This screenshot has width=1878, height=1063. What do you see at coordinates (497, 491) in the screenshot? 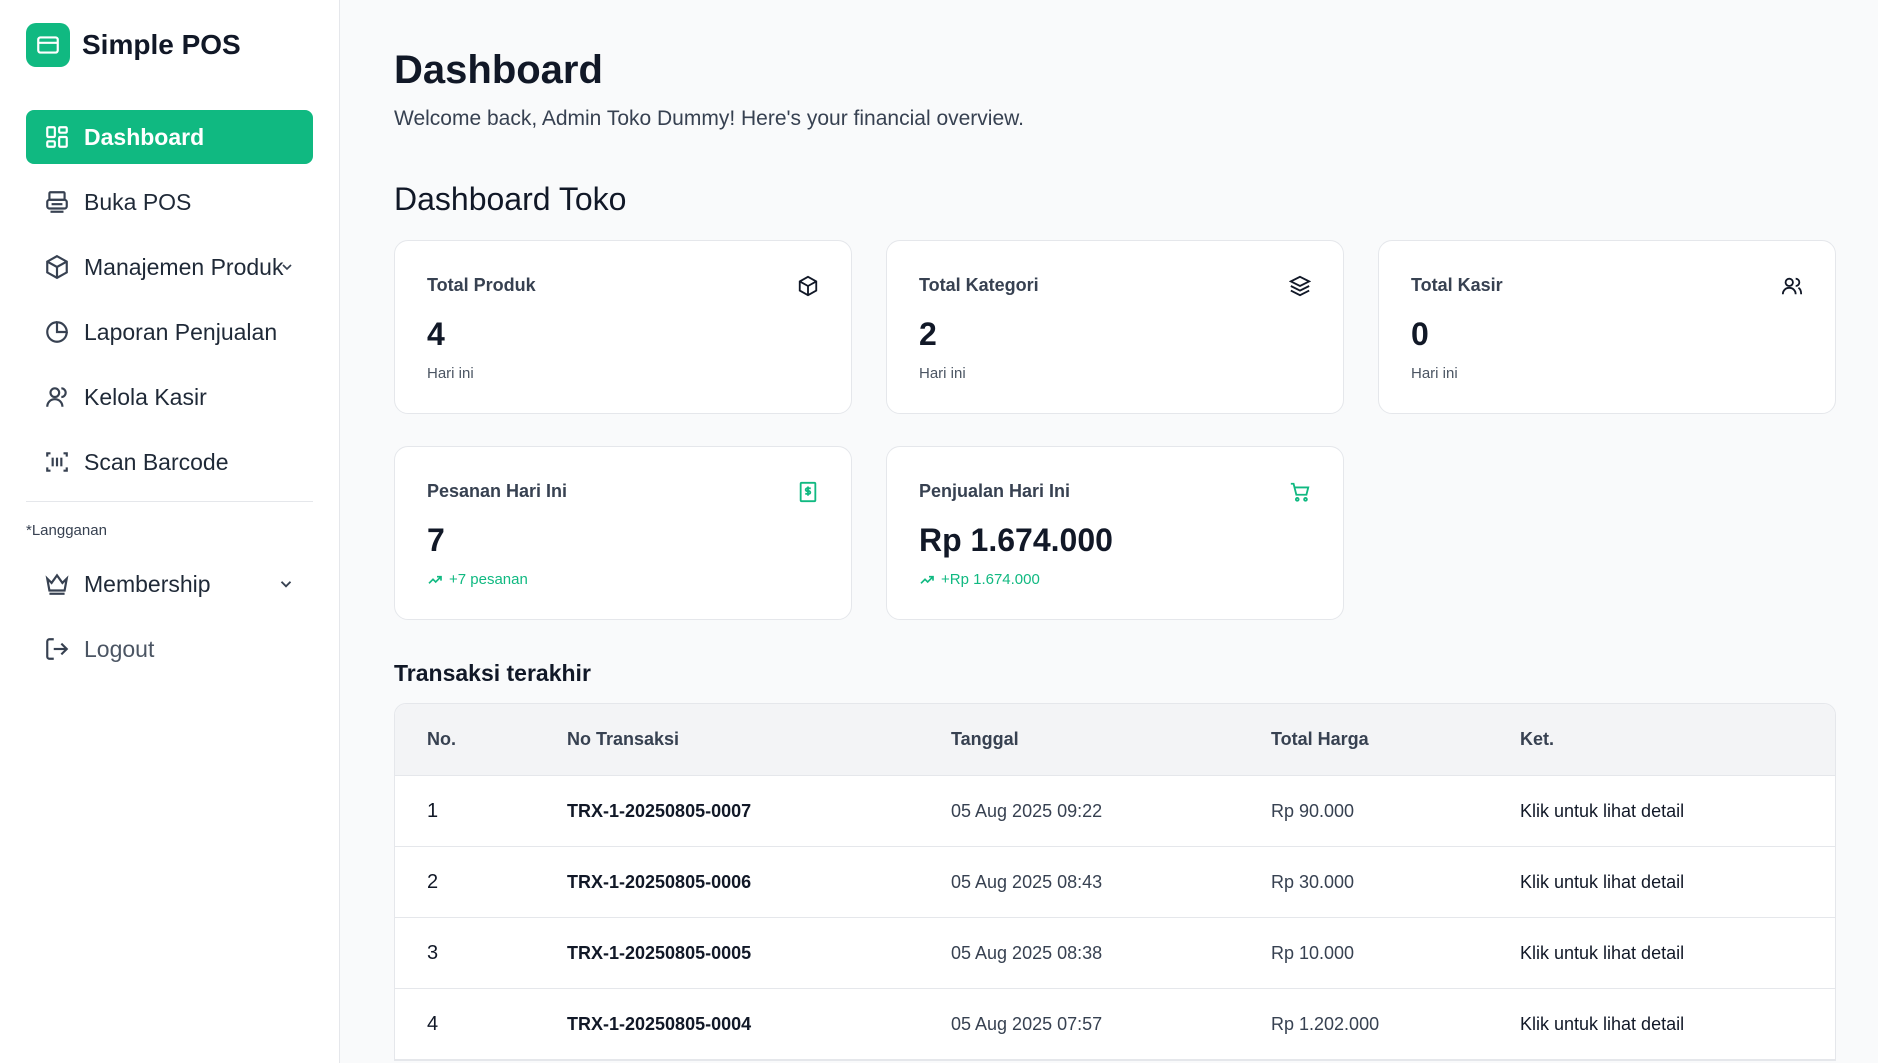
I see `stat-card-label: Pesanan Hari Ini` at bounding box center [497, 491].